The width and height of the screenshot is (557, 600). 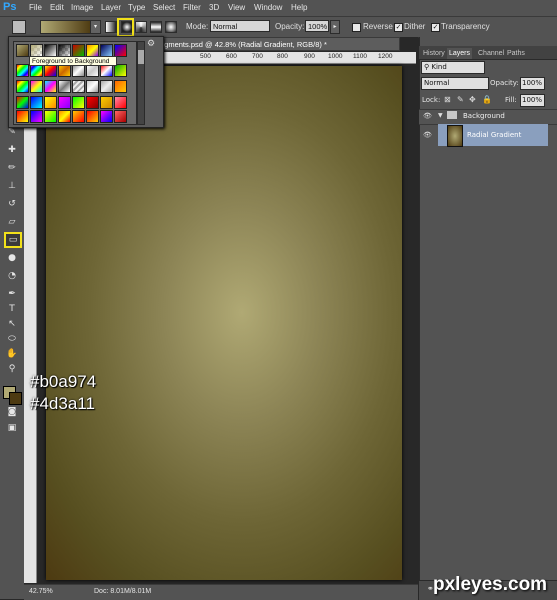 I want to click on menu-edit: Edit, so click(x=57, y=7).